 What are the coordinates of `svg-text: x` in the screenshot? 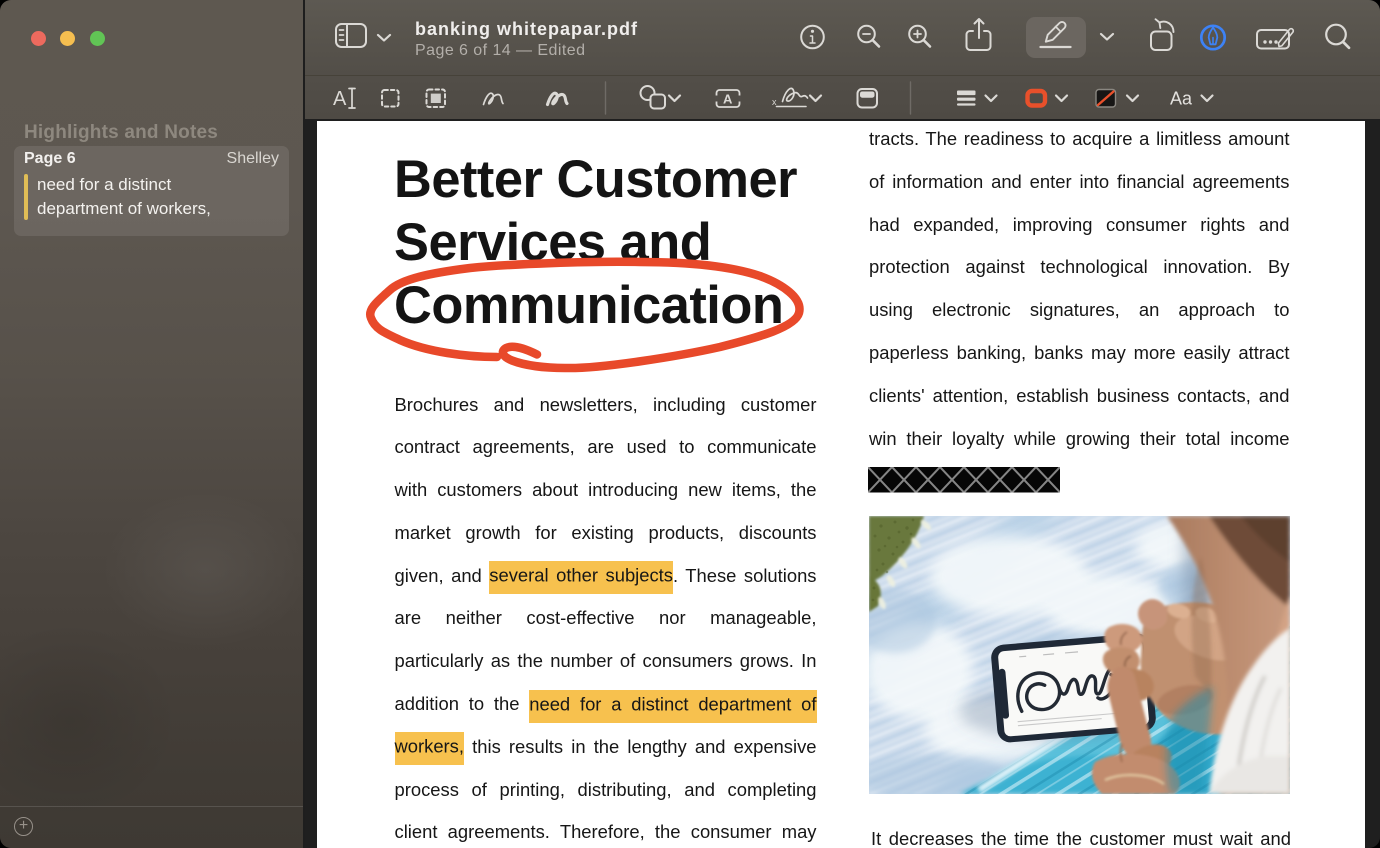 It's located at (774, 102).